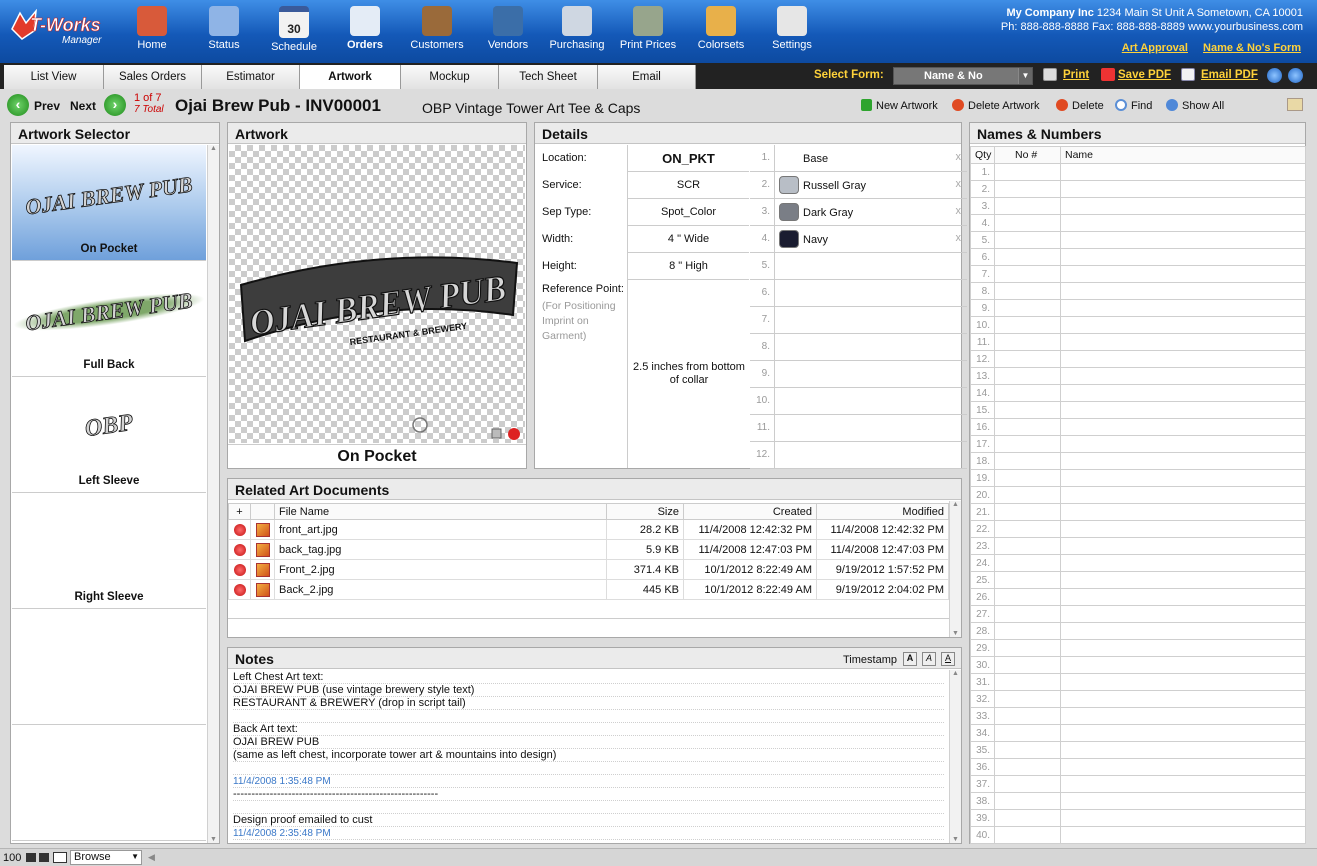 The height and width of the screenshot is (866, 1317). I want to click on table-row: 30., so click(1138, 665).